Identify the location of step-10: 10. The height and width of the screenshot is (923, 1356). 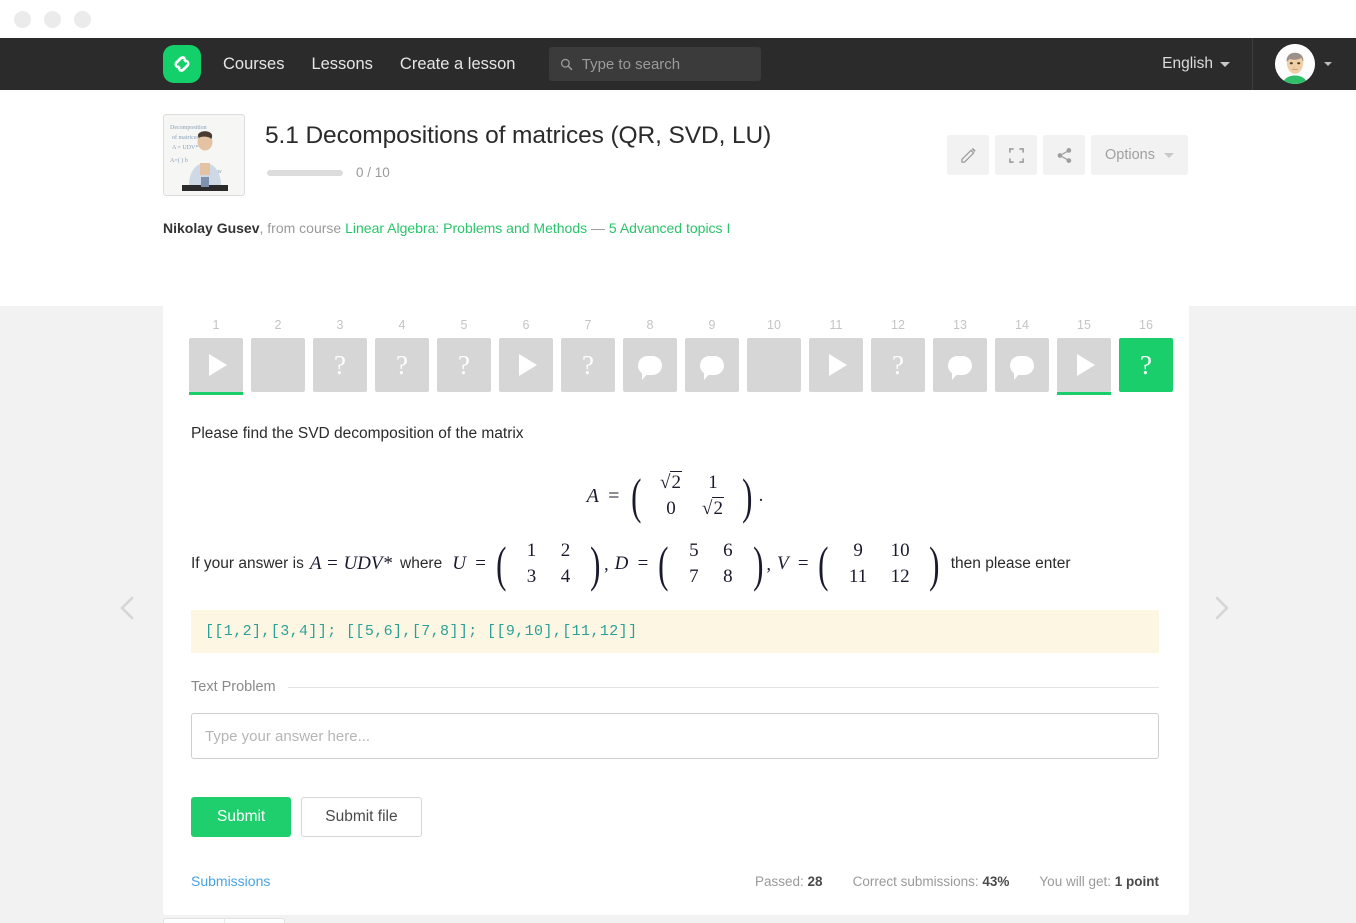
(774, 355).